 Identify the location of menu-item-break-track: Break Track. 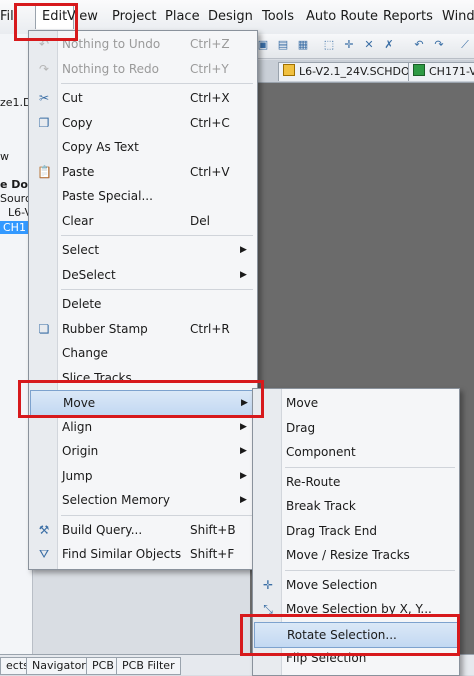
(355, 506).